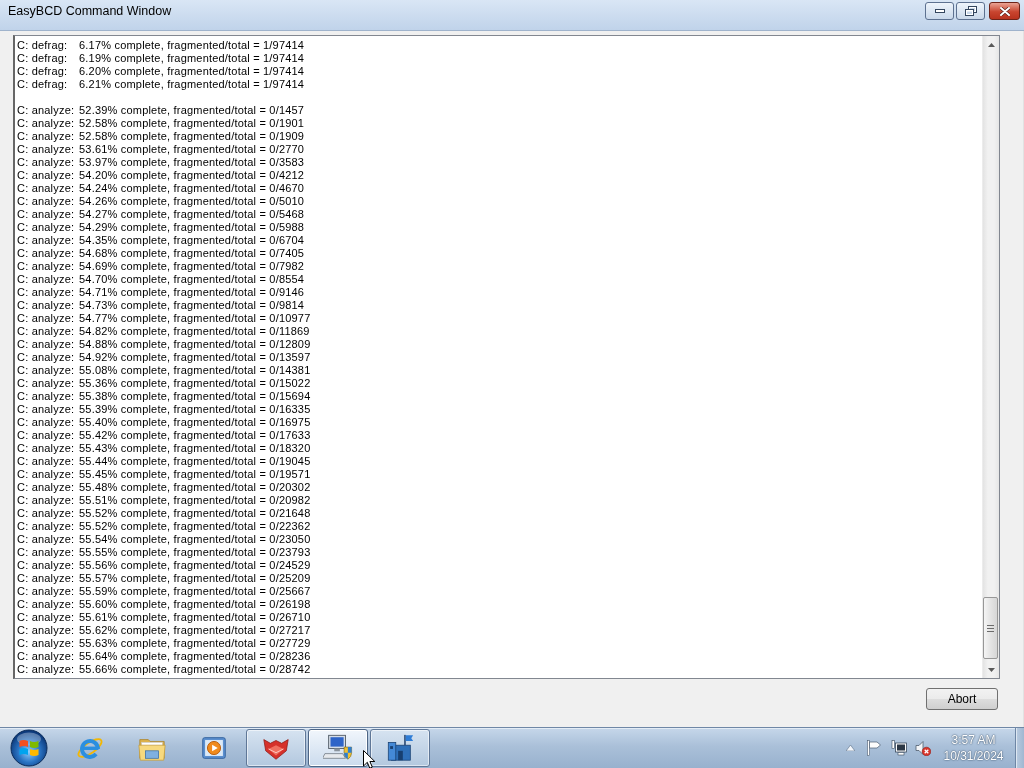 This screenshot has height=768, width=1024. I want to click on log-line: C: analyze: 55.44% complete, fragmented/total = 0/19045, so click(164, 461).